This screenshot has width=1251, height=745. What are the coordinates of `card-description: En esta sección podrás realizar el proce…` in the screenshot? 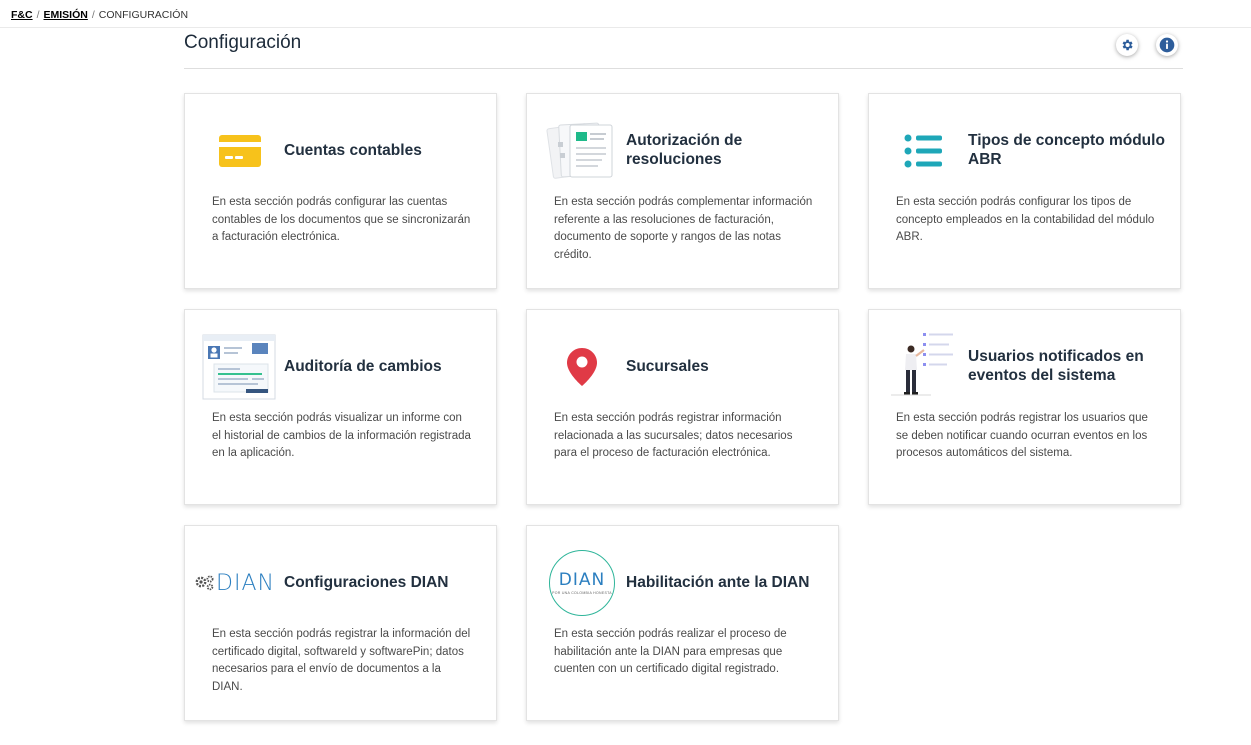 It's located at (670, 651).